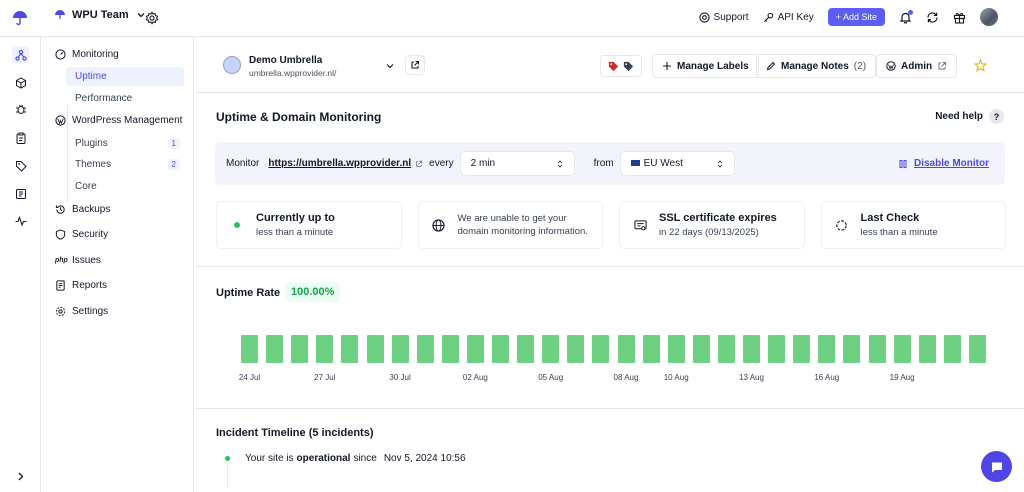 The image size is (1024, 492). Describe the element at coordinates (20, 18) in the screenshot. I see `umbrella-logo-icon` at that location.